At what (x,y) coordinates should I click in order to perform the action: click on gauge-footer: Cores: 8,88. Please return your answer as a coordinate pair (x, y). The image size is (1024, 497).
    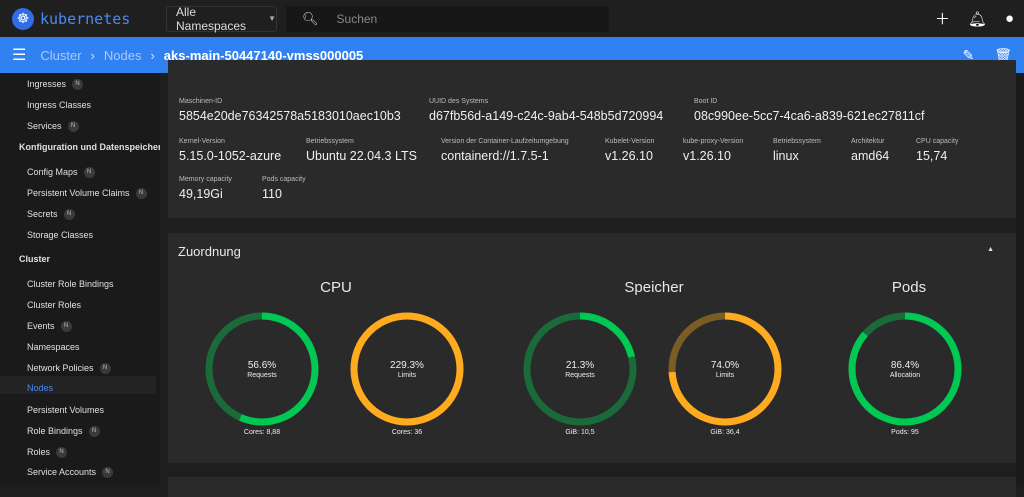
    Looking at the image, I should click on (262, 432).